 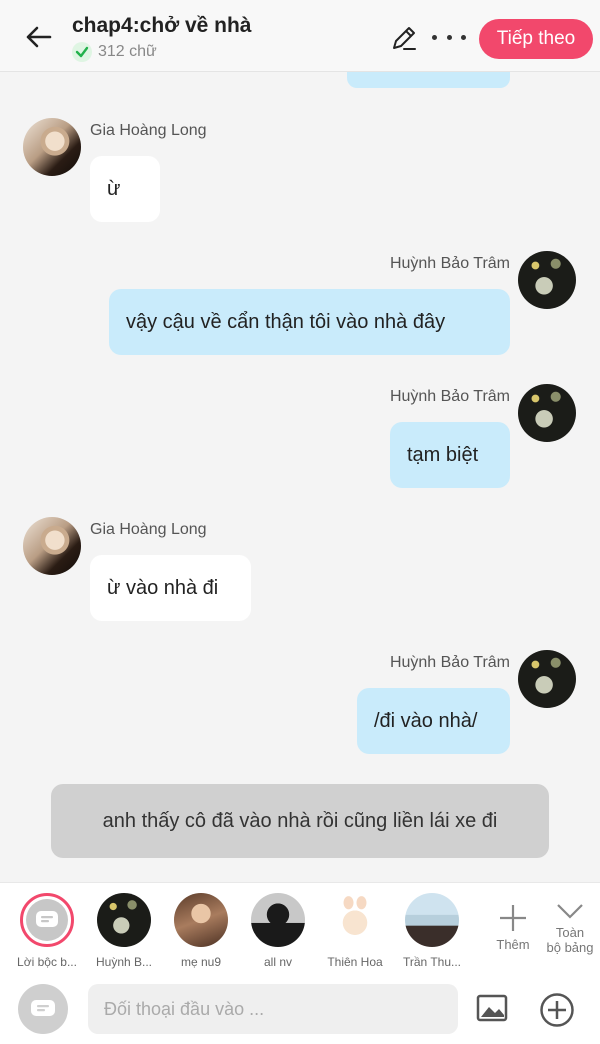 What do you see at coordinates (201, 962) in the screenshot?
I see `character-label: mẹ nu9` at bounding box center [201, 962].